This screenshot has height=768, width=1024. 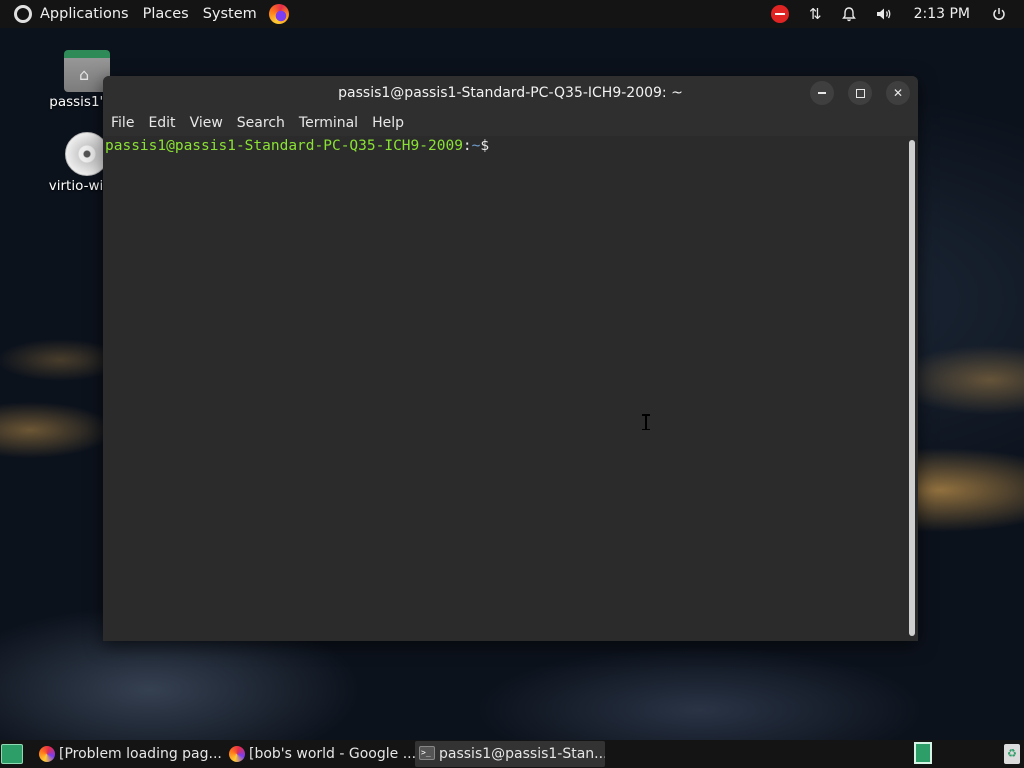 I want to click on maximize-icon, so click(x=860, y=93).